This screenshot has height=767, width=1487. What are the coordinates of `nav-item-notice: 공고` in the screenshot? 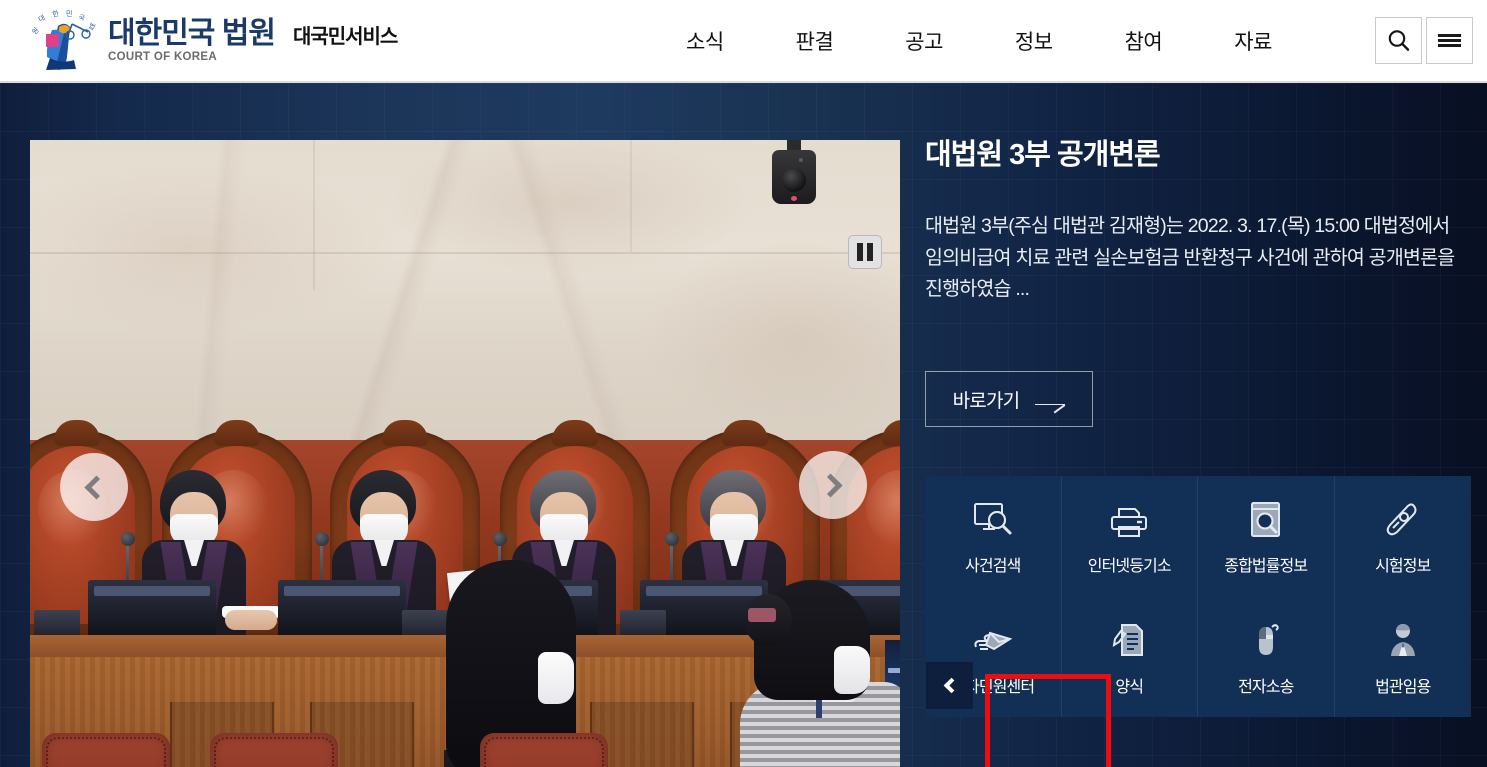 It's located at (924, 41).